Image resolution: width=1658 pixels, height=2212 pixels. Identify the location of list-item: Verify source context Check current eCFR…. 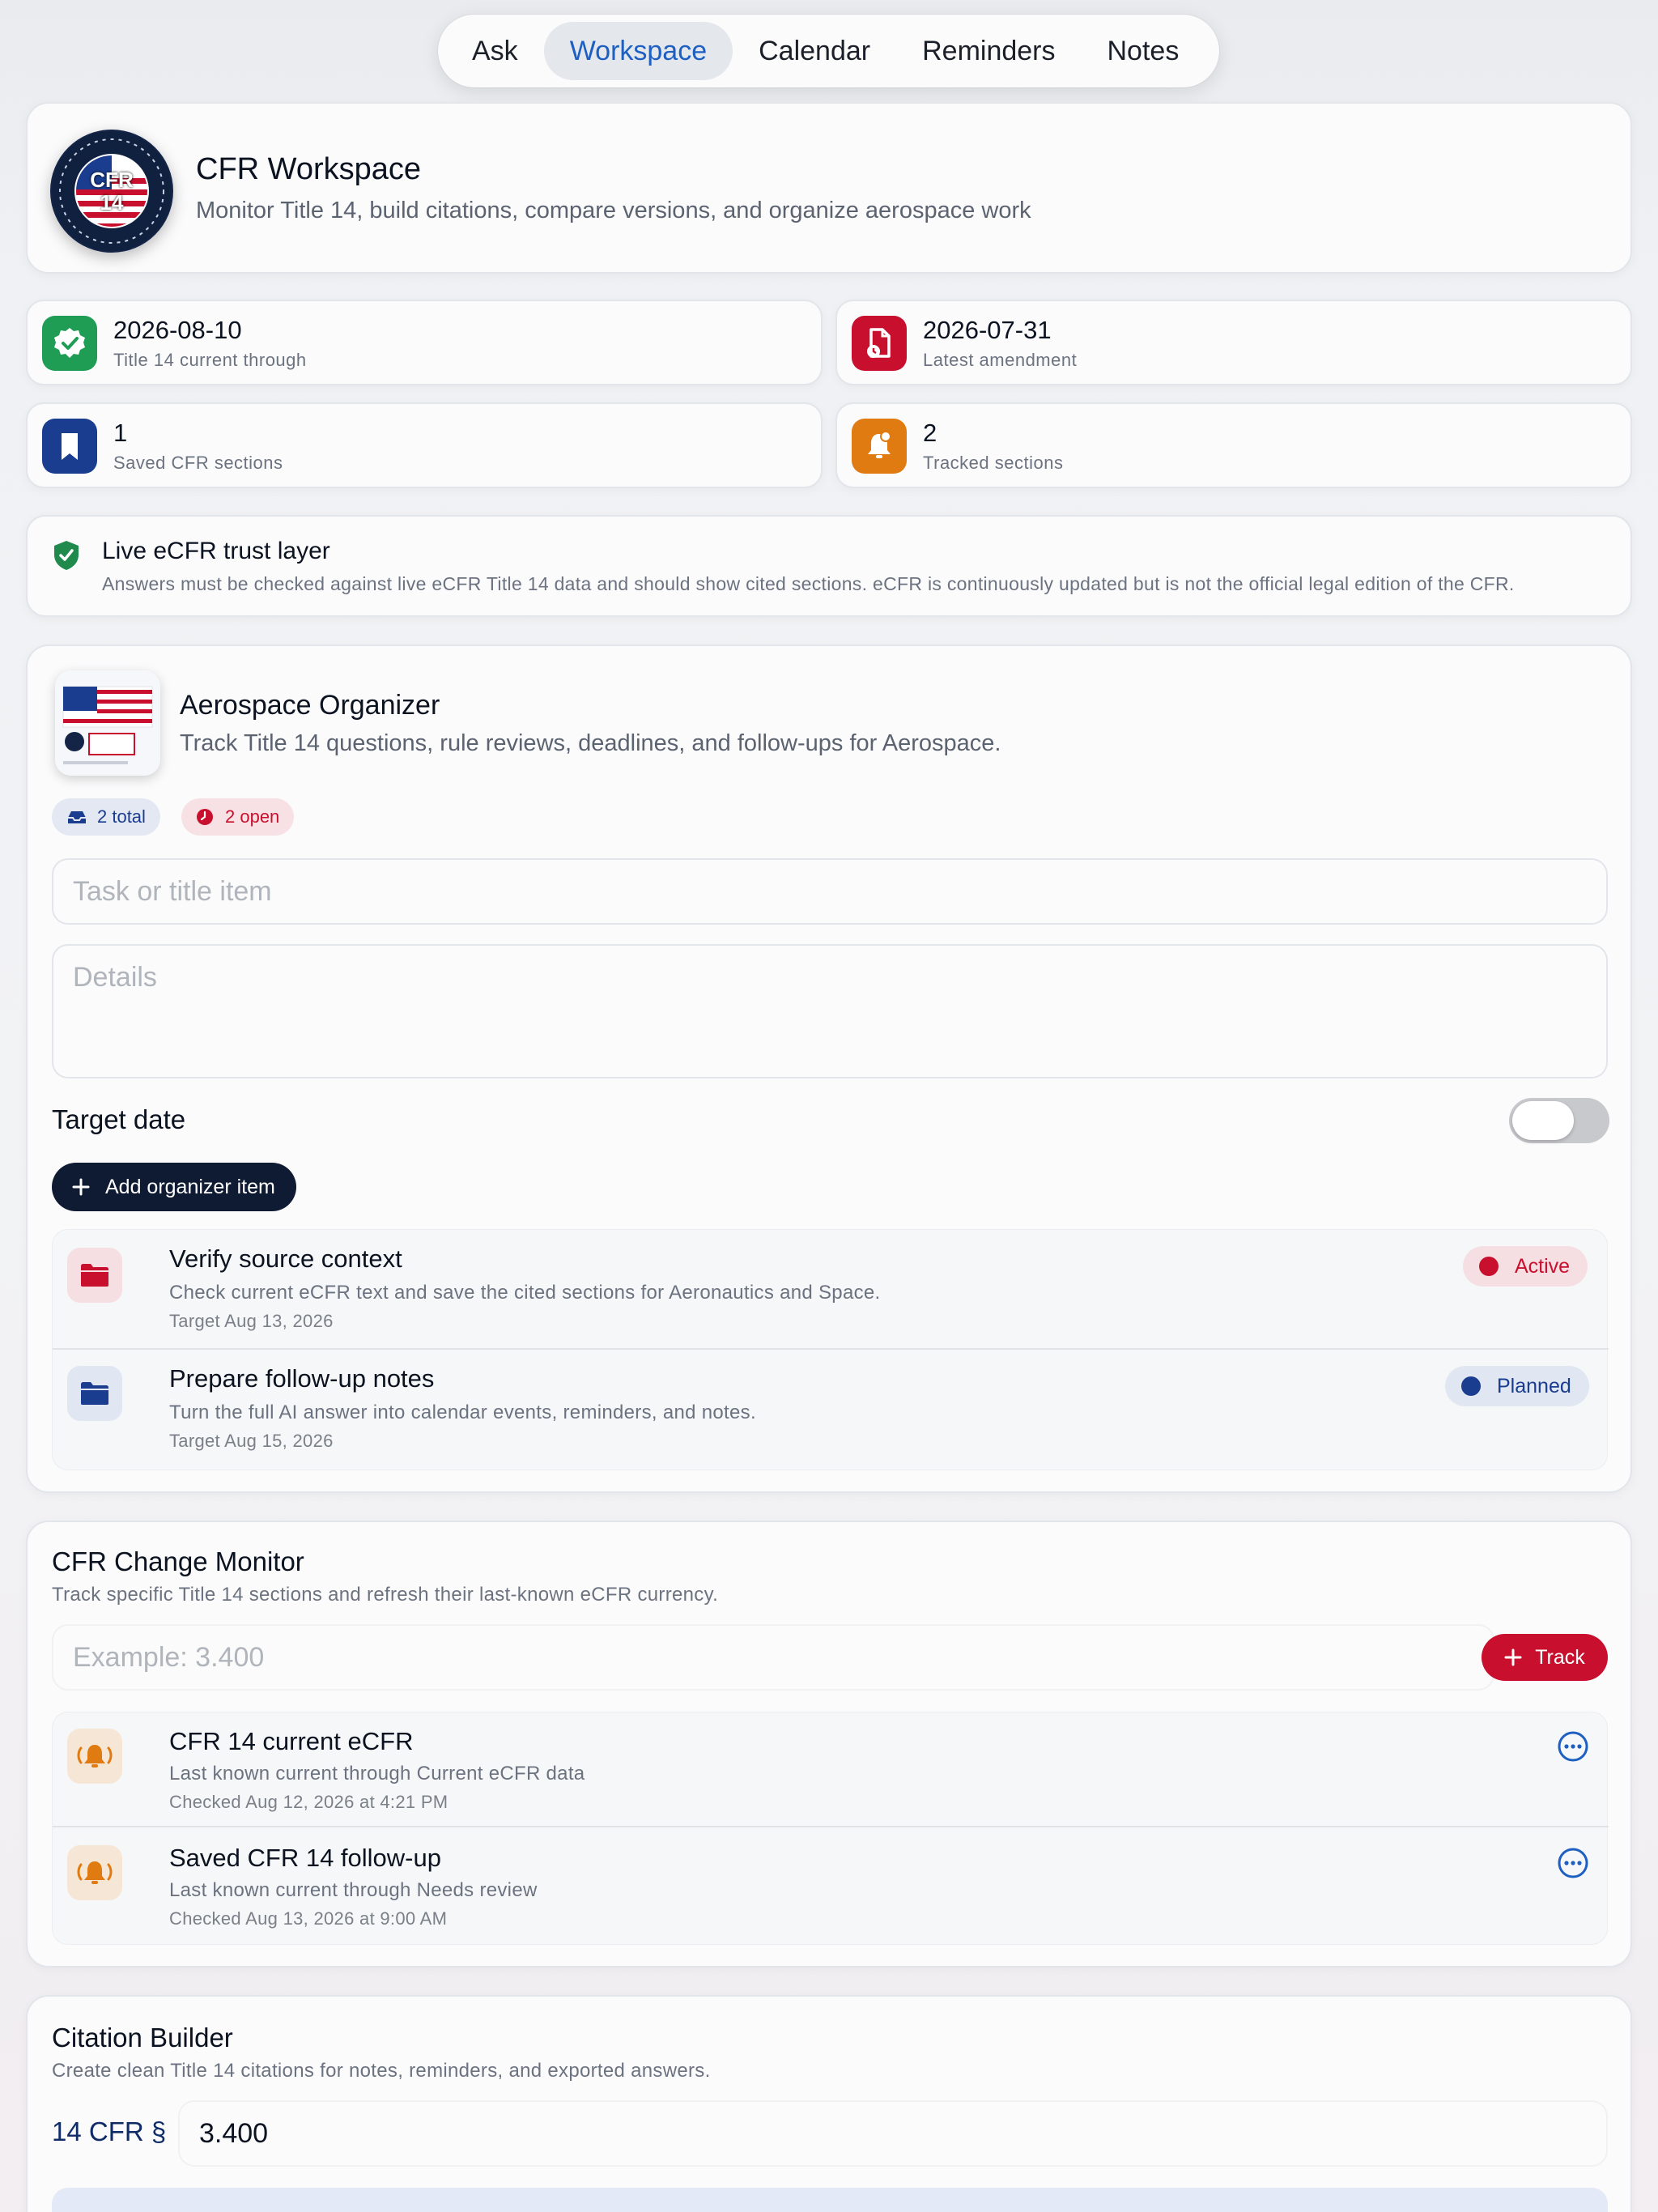
(831, 1290).